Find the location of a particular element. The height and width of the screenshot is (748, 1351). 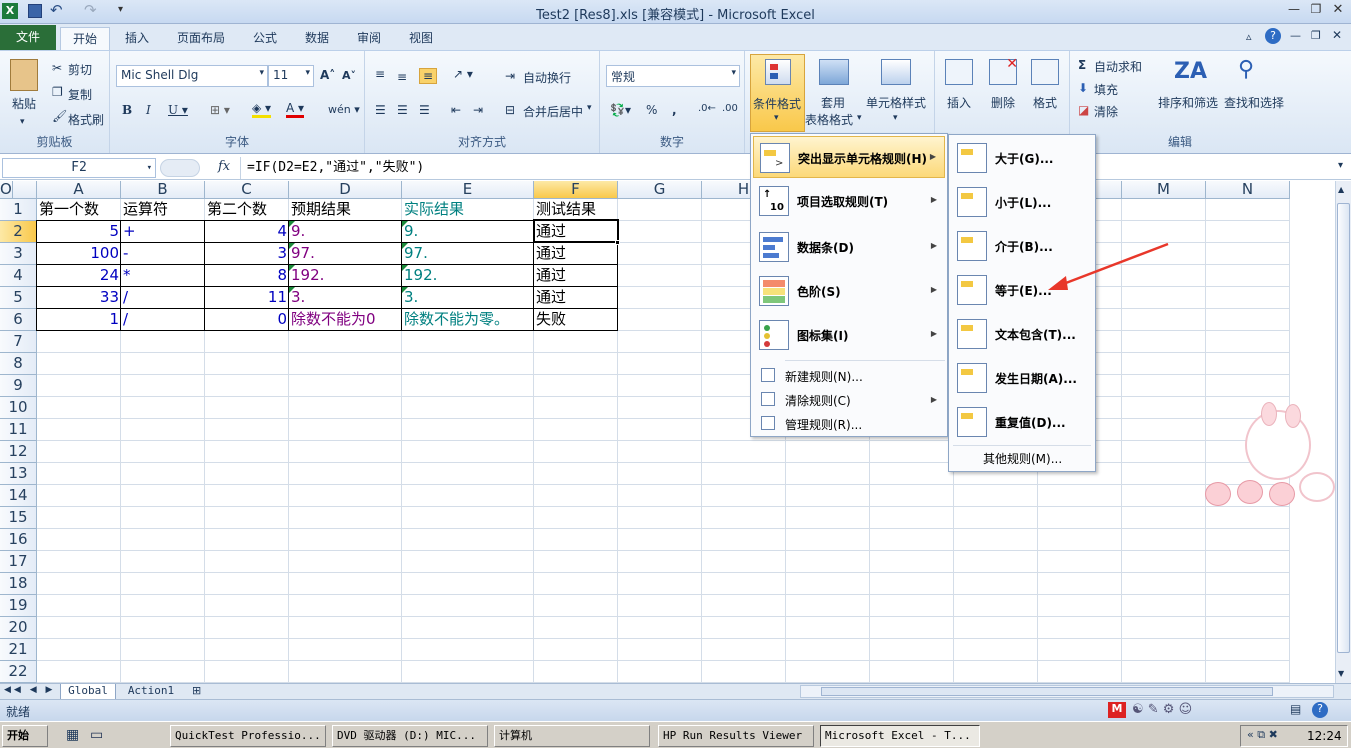

row-header: 6 is located at coordinates (18, 320).